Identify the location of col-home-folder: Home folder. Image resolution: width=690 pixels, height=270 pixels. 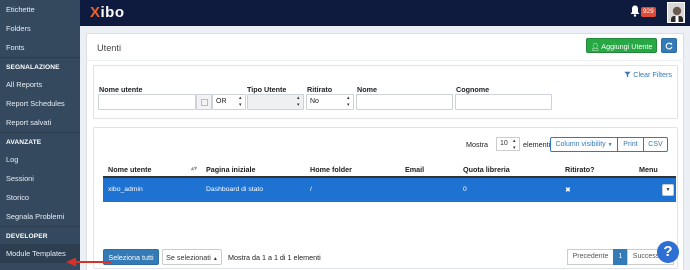
(331, 169).